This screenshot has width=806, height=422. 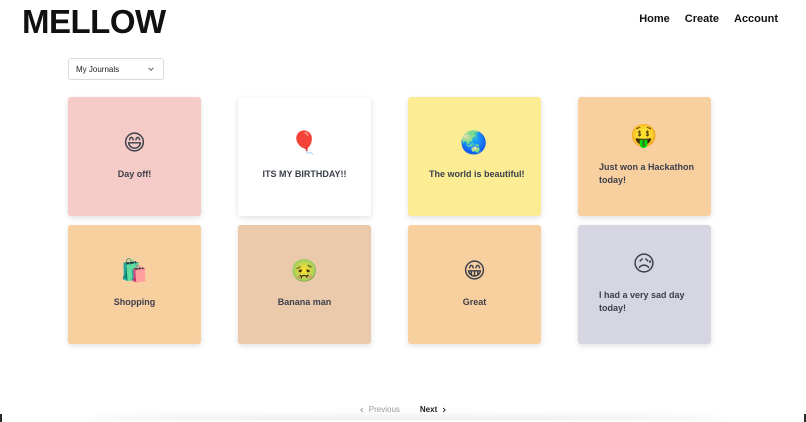 I want to click on journal-card-title: Just won a Hackathon today!, so click(x=647, y=173).